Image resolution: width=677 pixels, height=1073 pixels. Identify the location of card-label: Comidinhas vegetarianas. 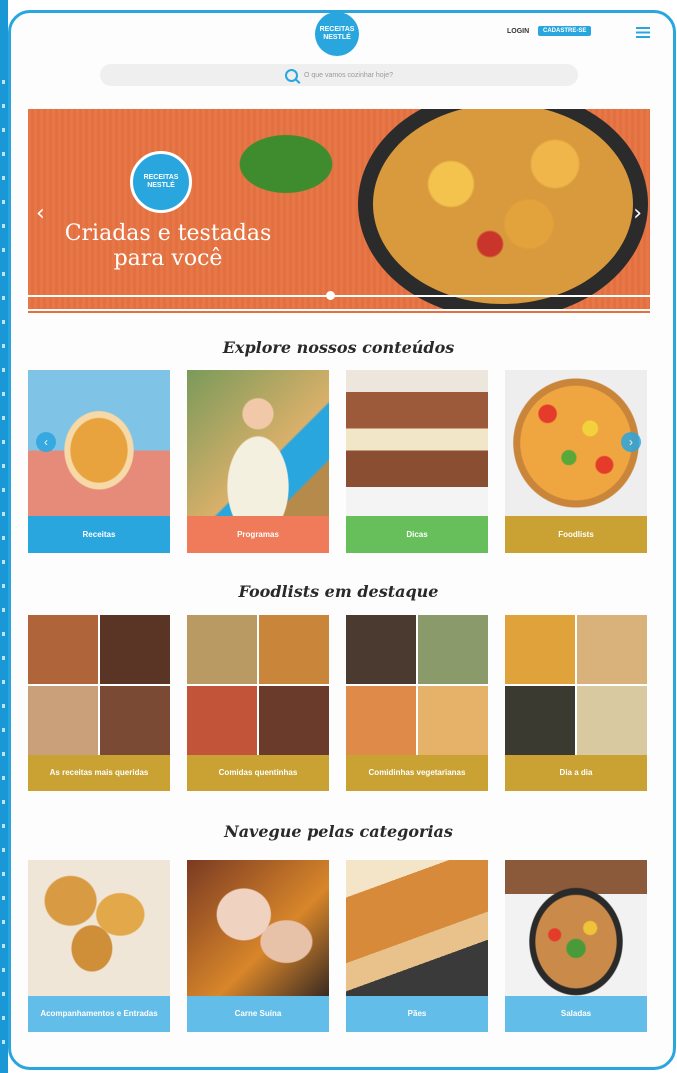
(417, 773).